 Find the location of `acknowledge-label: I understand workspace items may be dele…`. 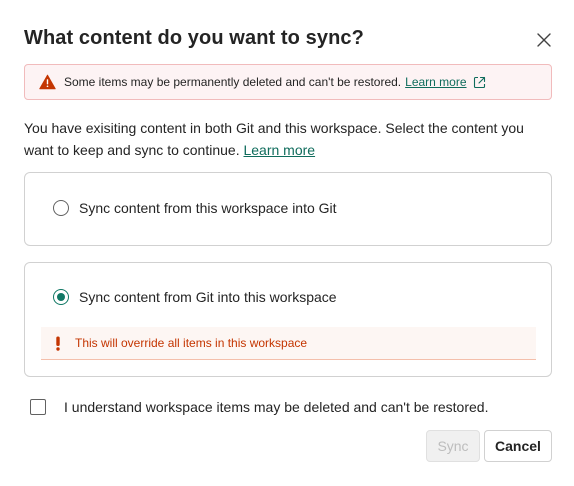

acknowledge-label: I understand workspace items may be dele… is located at coordinates (276, 407).